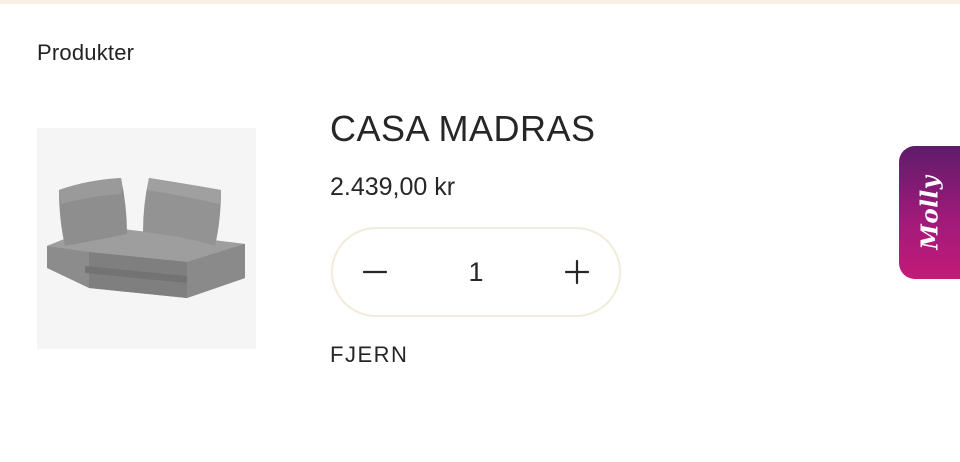 Image resolution: width=960 pixels, height=462 pixels. I want to click on top-divider, so click(480, 2).